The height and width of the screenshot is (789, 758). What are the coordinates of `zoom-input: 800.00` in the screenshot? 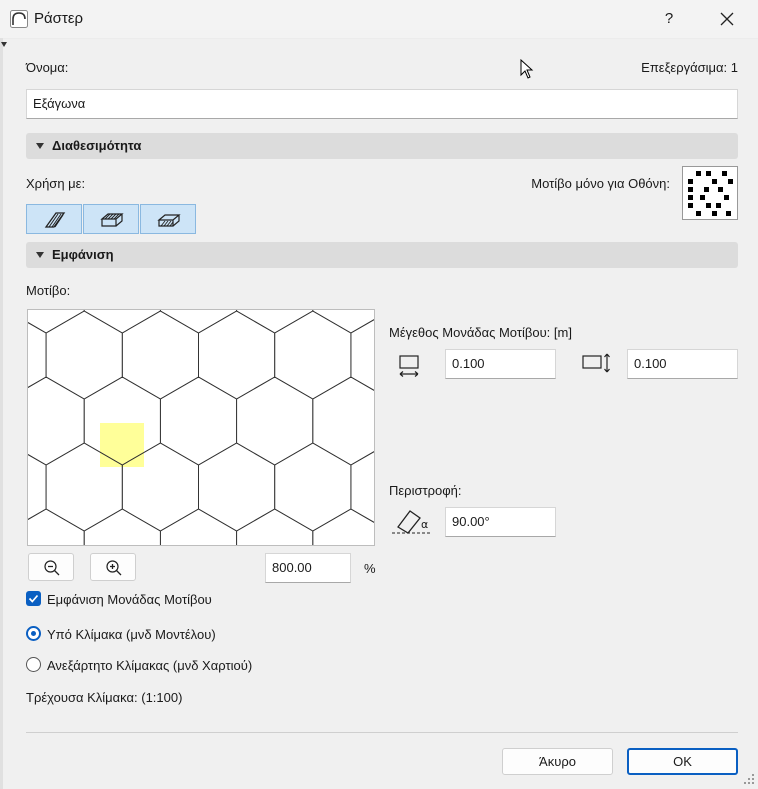 It's located at (308, 568).